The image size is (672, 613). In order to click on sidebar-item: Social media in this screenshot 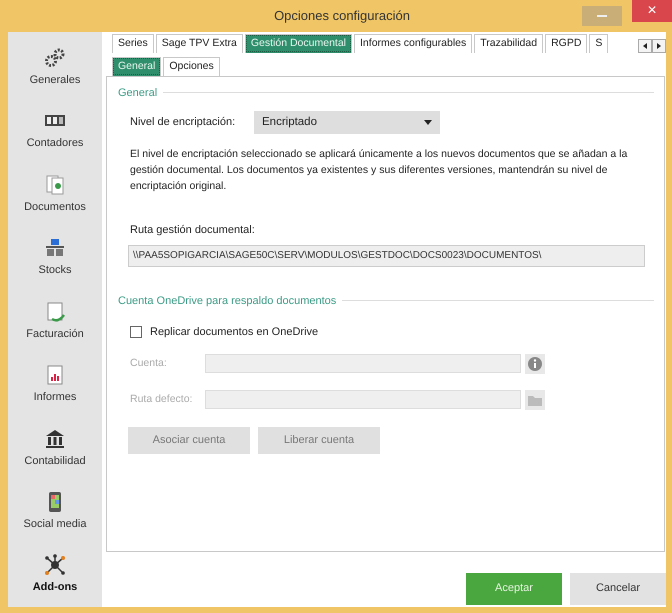, I will do `click(55, 512)`.